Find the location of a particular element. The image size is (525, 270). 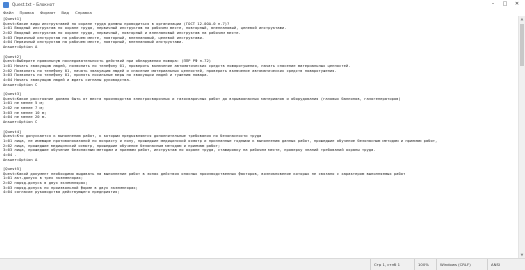

vertical-scrollbar: ▲ ▼ is located at coordinates (521, 137).